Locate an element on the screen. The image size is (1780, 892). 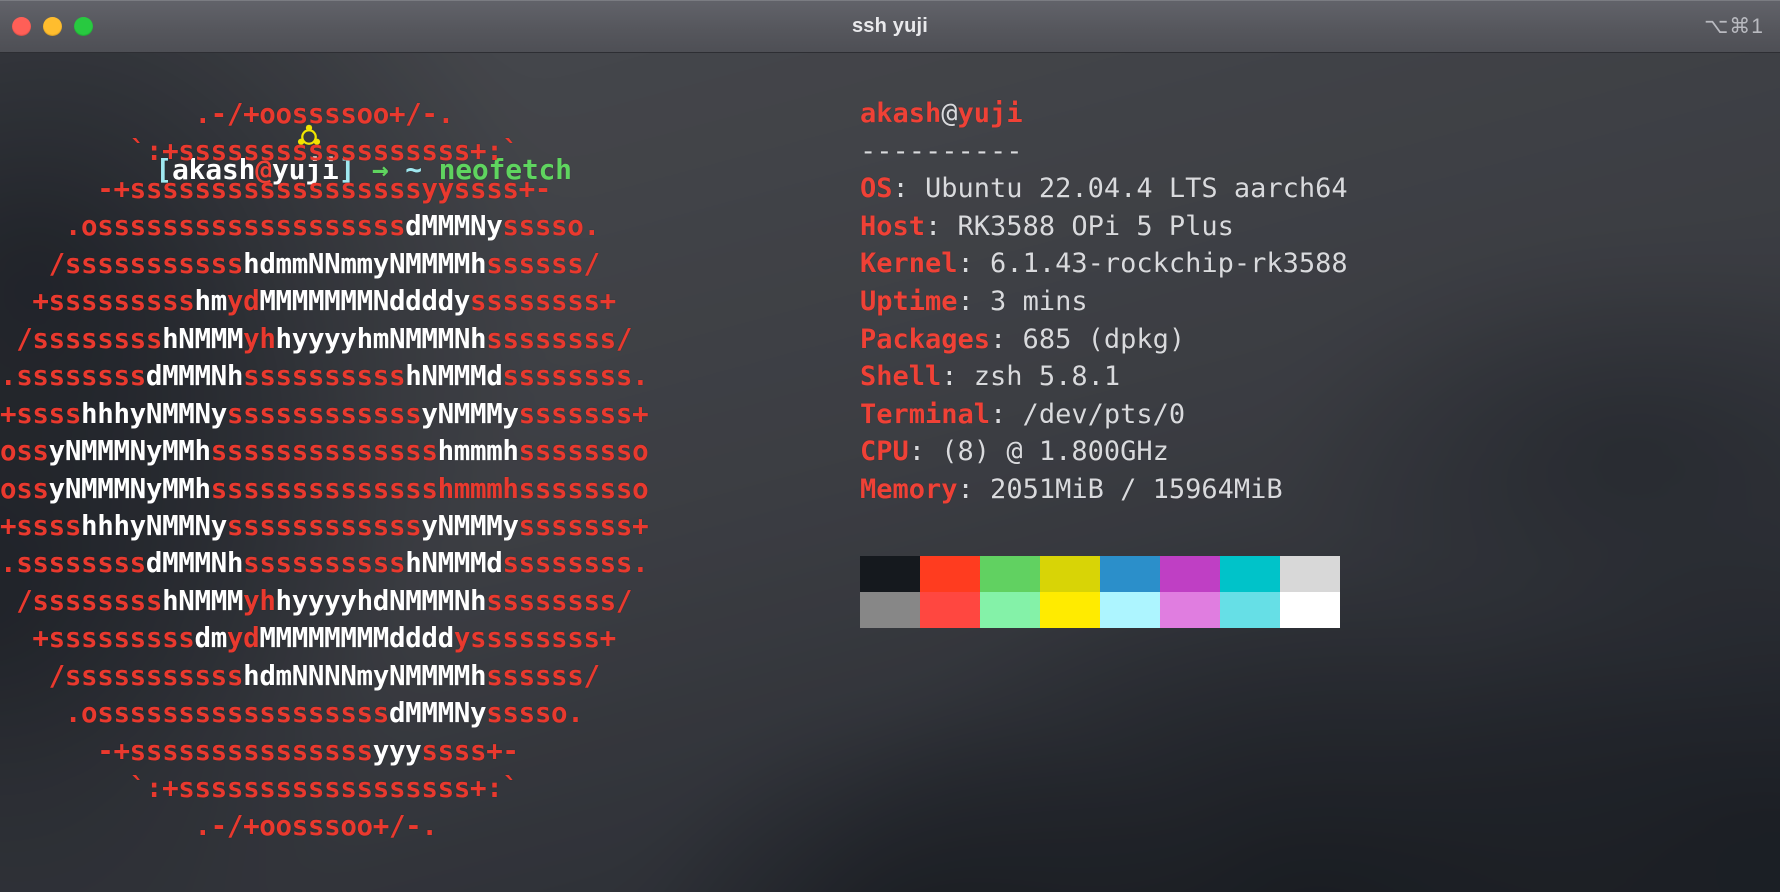
neofetch-entry-shell: Shell: zsh 5.8.1 is located at coordinates (1104, 377).